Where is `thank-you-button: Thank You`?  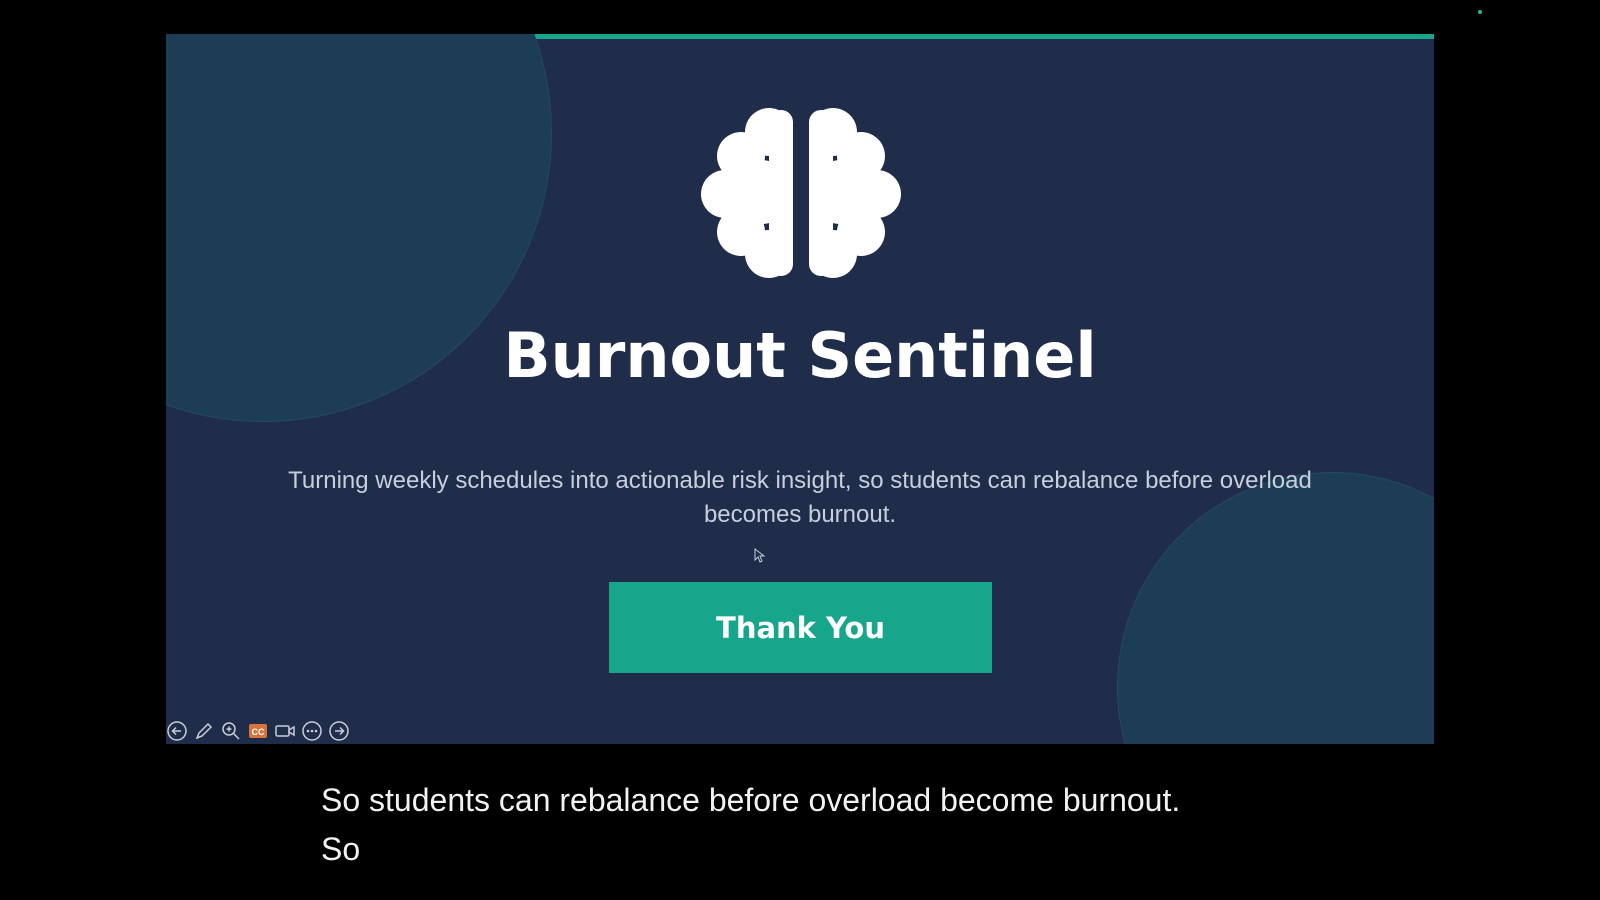
thank-you-button: Thank You is located at coordinates (800, 627).